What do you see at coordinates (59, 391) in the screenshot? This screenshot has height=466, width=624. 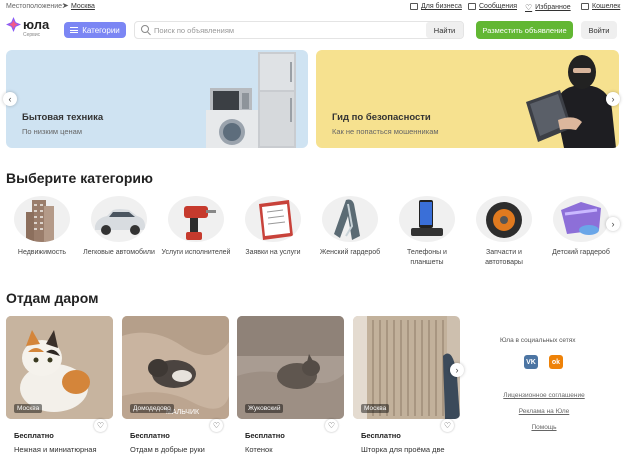 I see `listing-card: Москва ♡ Бесплатно Нежная и миниатюрная` at bounding box center [59, 391].